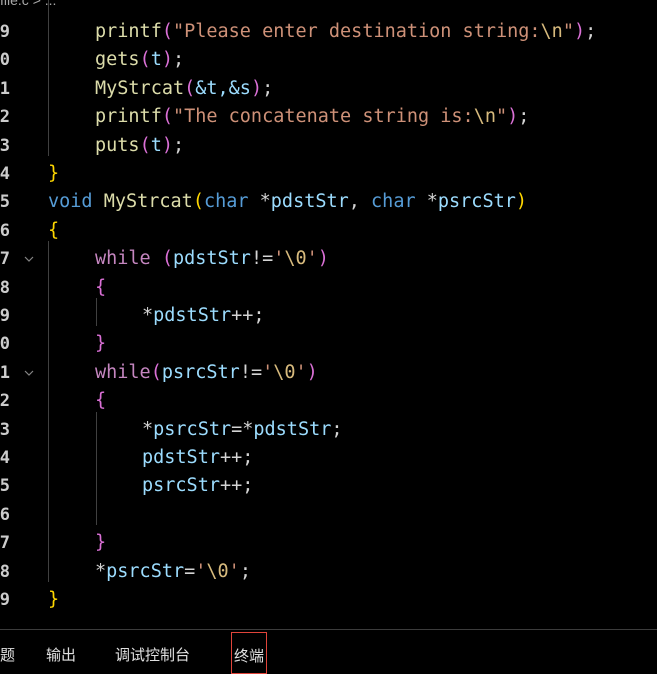  Describe the element at coordinates (328, 543) in the screenshot. I see `code-line: 7}` at that location.